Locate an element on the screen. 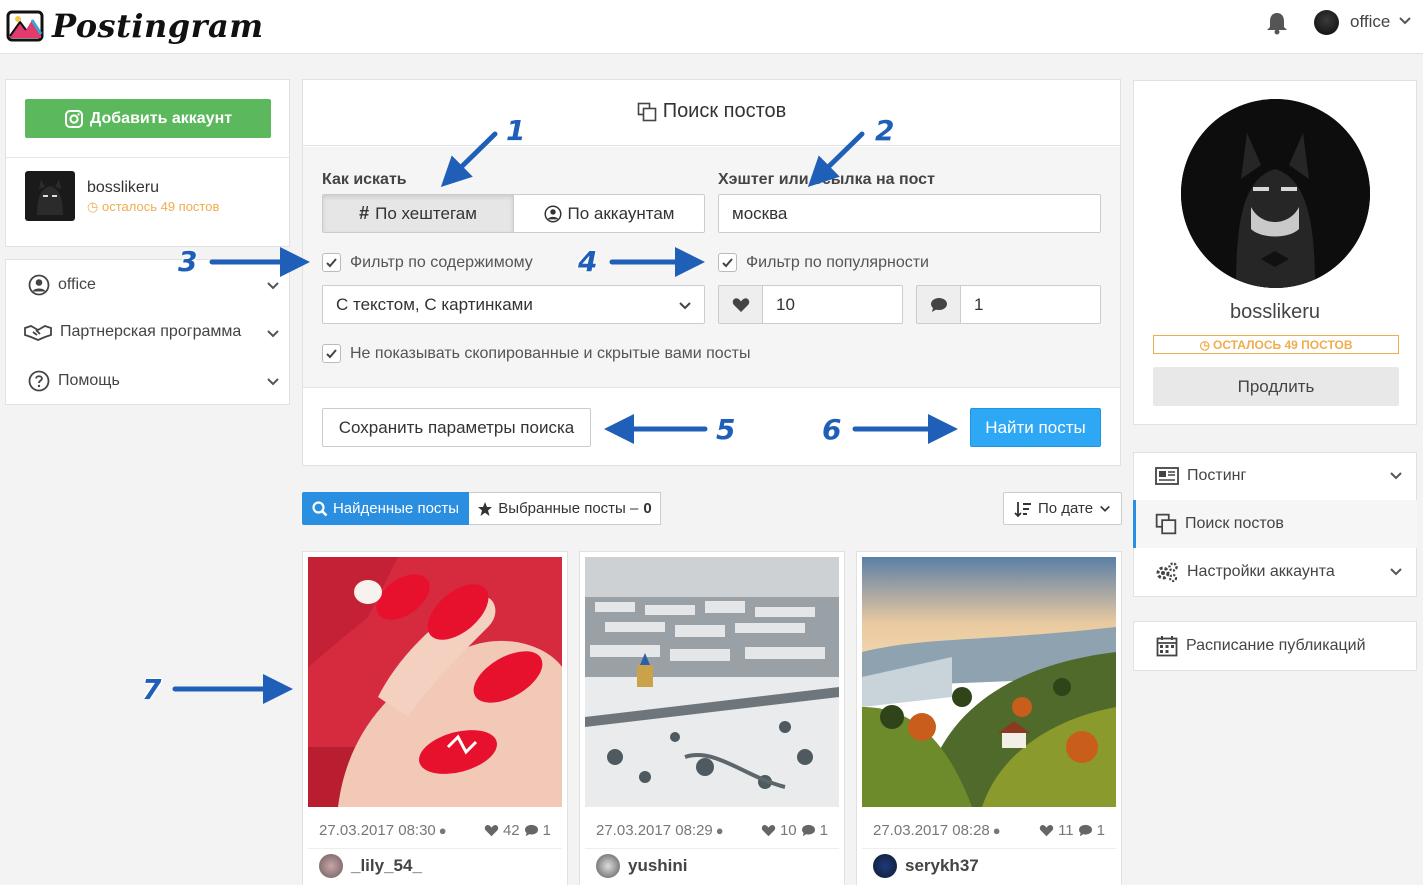  annotation-4: 4 is located at coordinates (588, 261).